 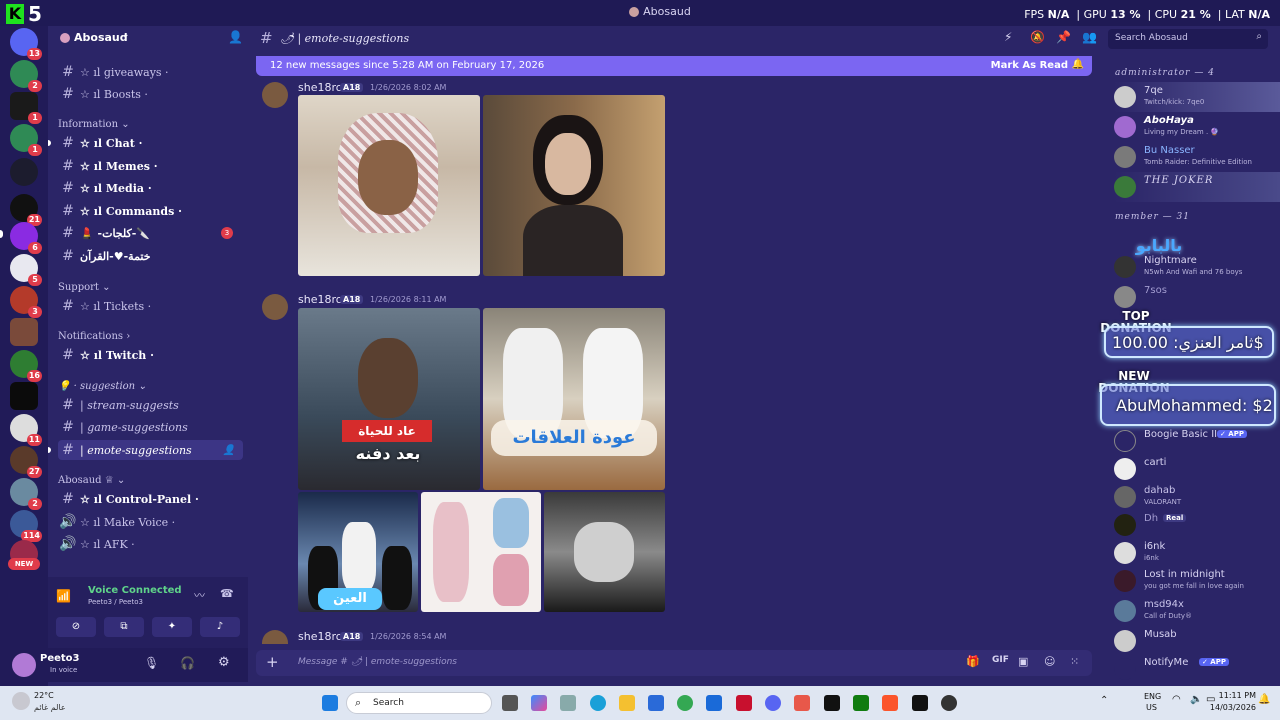 I want to click on obs-icon, so click(x=949, y=703).